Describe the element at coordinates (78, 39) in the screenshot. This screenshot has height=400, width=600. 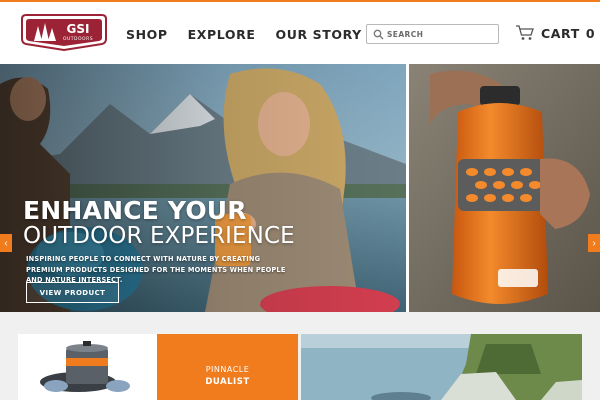
I see `logo-text-outdoors: OUTDOORS` at that location.